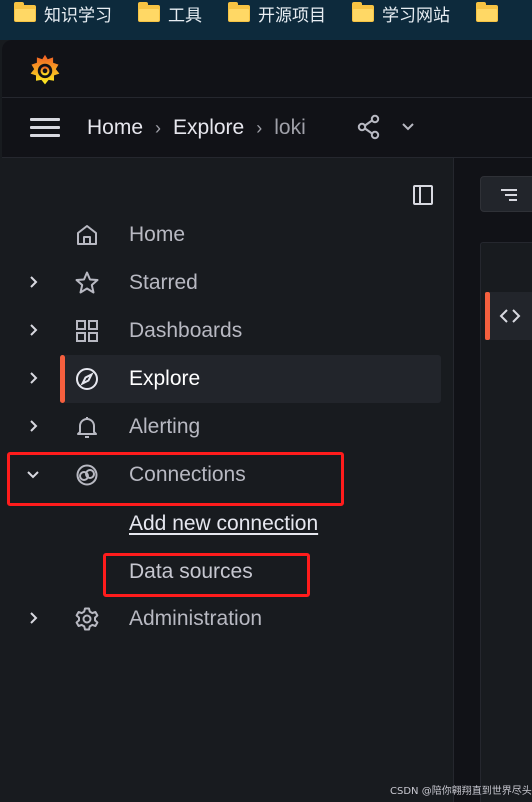  What do you see at coordinates (267, 69) in the screenshot?
I see `top-bar` at bounding box center [267, 69].